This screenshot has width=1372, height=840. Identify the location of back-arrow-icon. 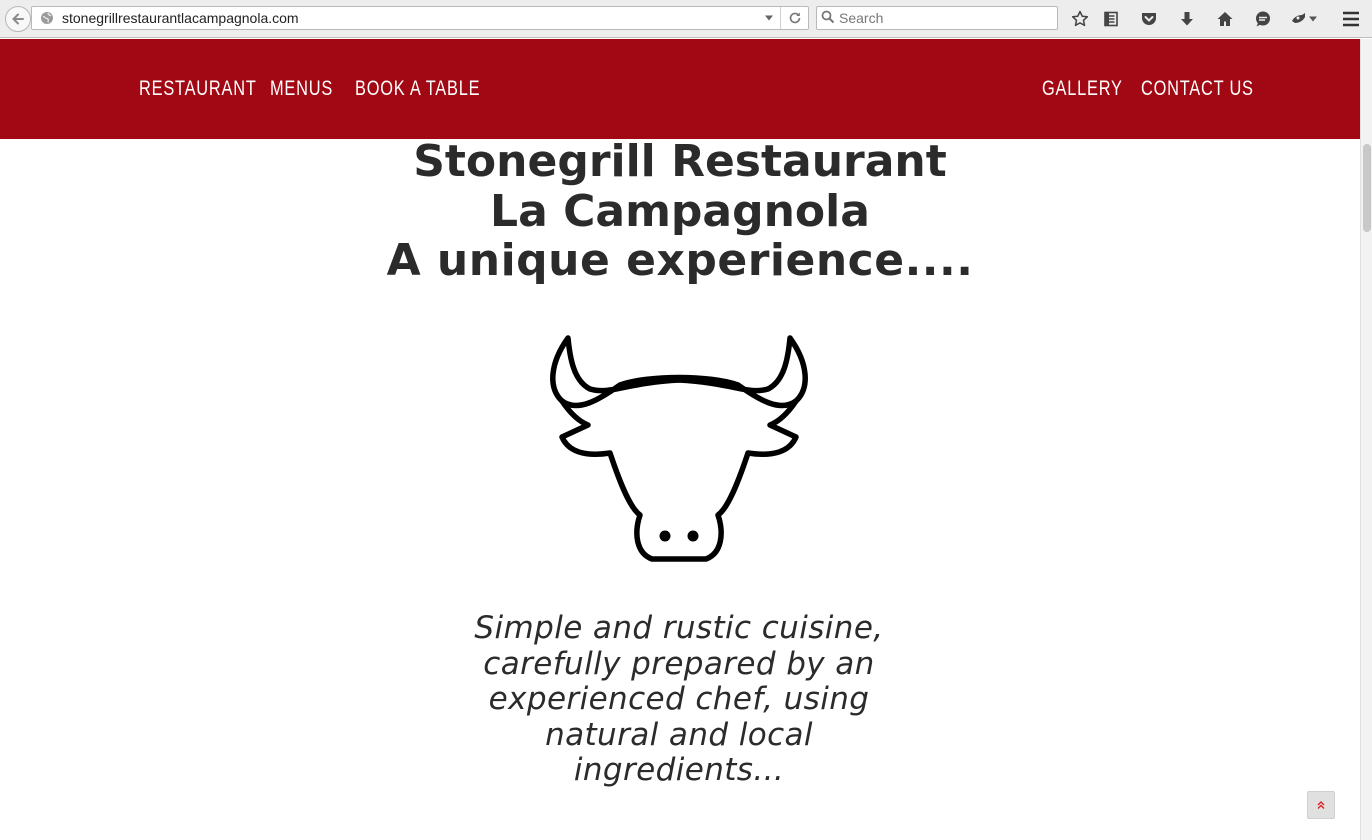
(18, 19).